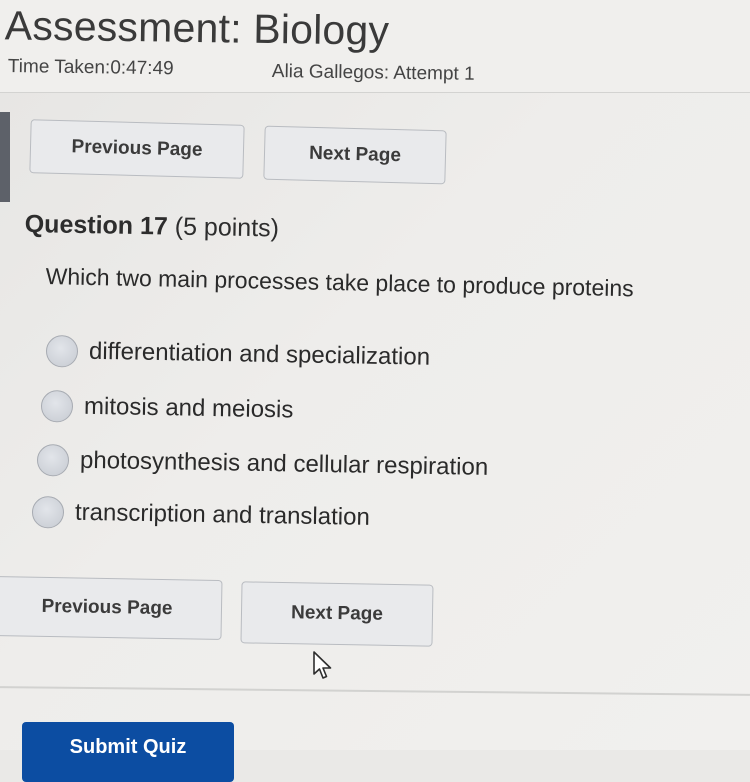  Describe the element at coordinates (373, 73) in the screenshot. I see `attempt-info: Alia Gallegos: Attempt 1` at that location.